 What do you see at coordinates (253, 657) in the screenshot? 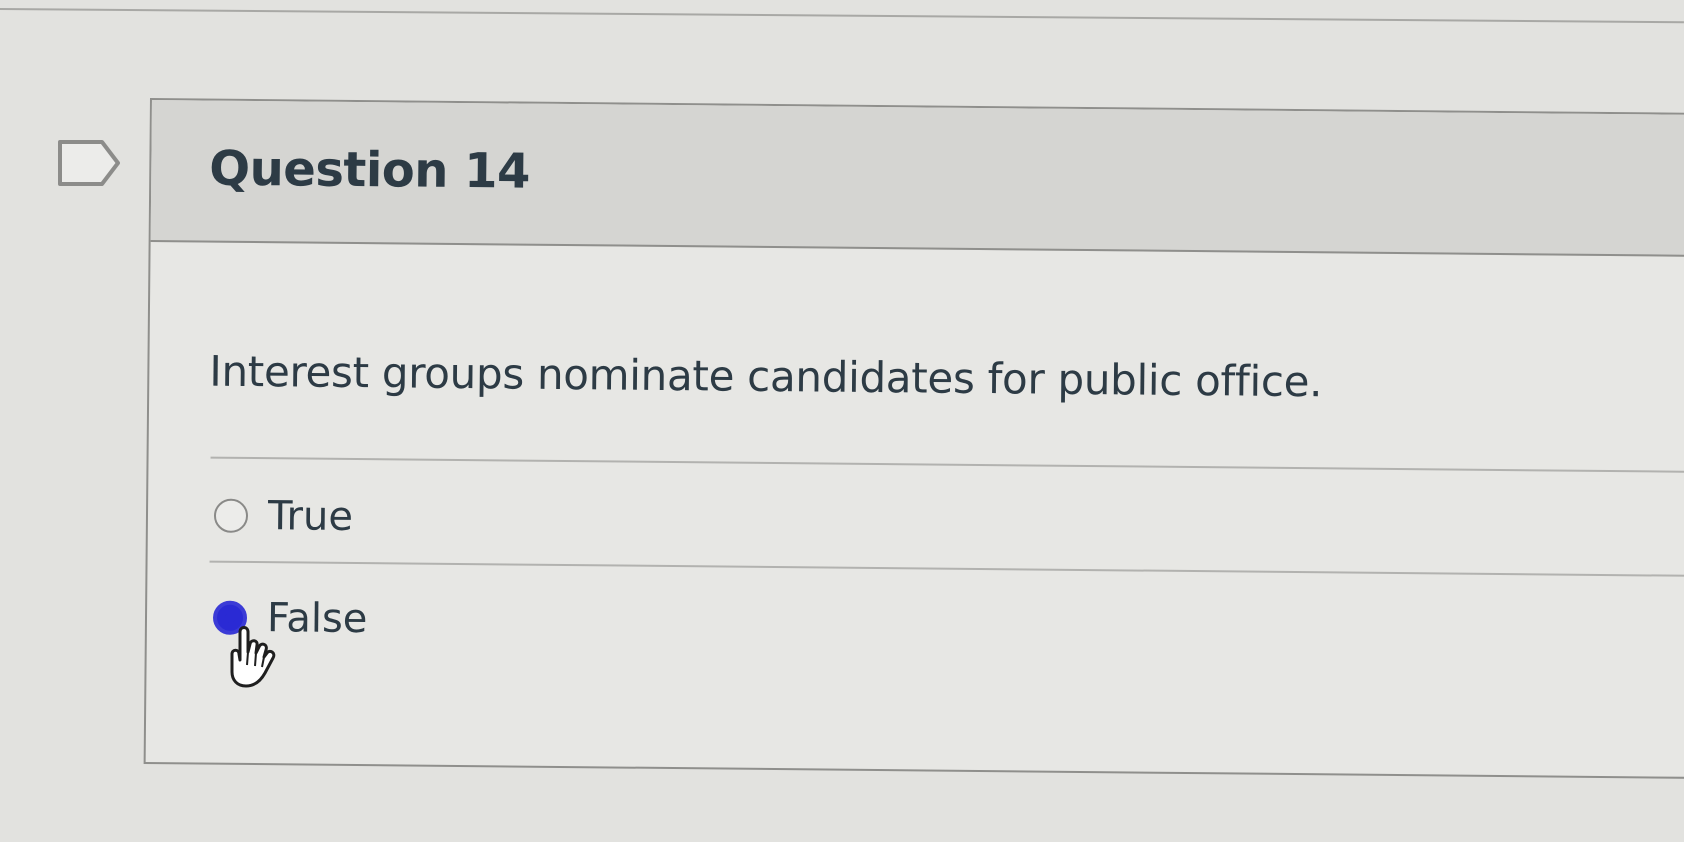
I see `hand-pointer-icon` at bounding box center [253, 657].